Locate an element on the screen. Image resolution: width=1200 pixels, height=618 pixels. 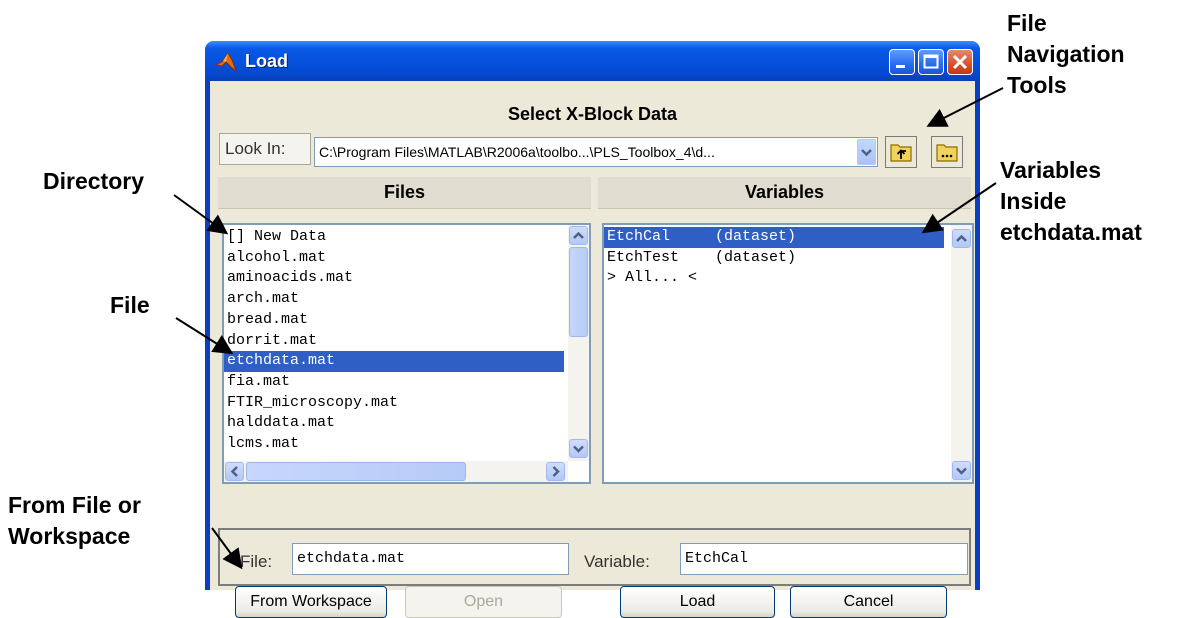
from-workspace-button: From Workspace is located at coordinates (311, 602).